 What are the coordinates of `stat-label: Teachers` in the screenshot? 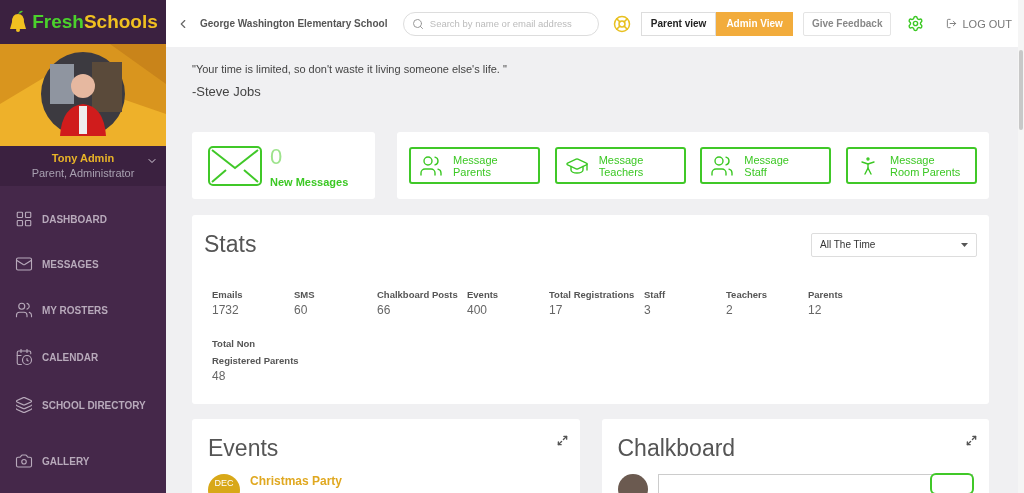 It's located at (747, 295).